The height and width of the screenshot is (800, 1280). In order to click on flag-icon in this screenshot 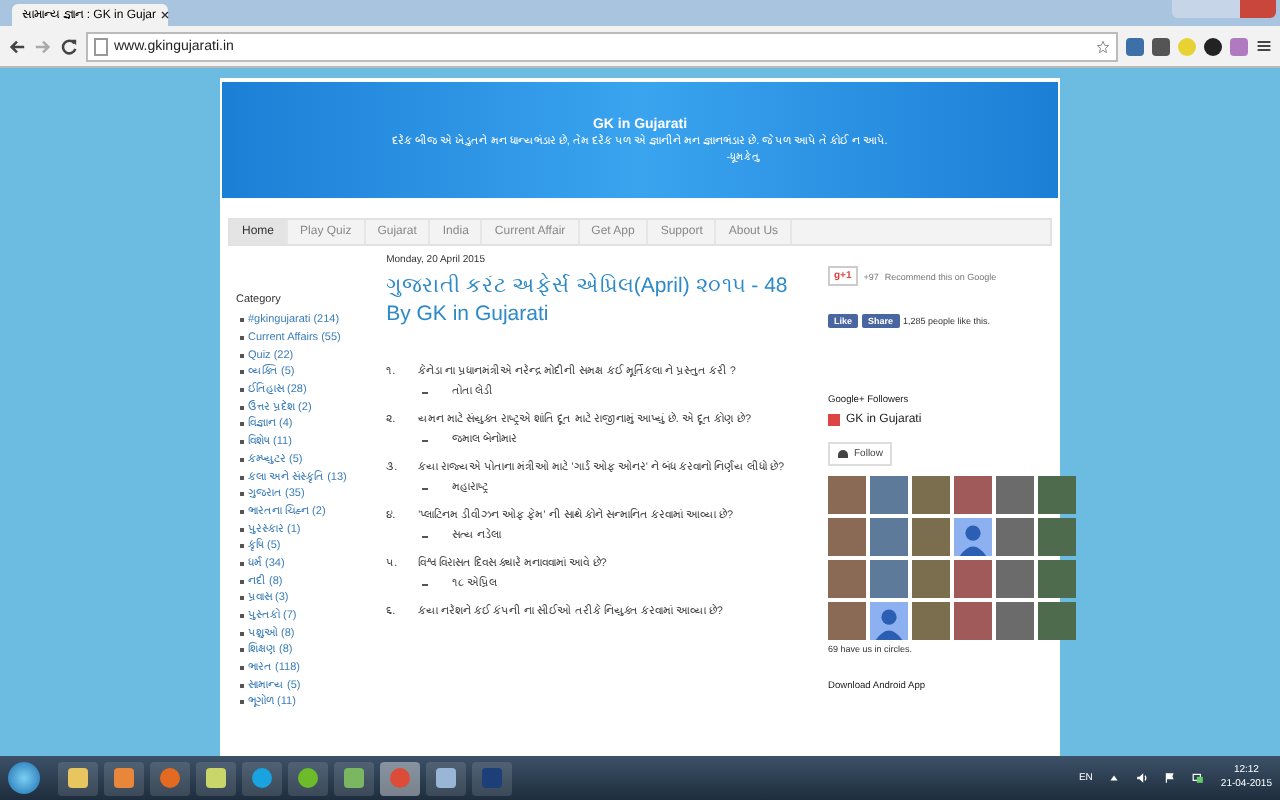, I will do `click(1170, 778)`.